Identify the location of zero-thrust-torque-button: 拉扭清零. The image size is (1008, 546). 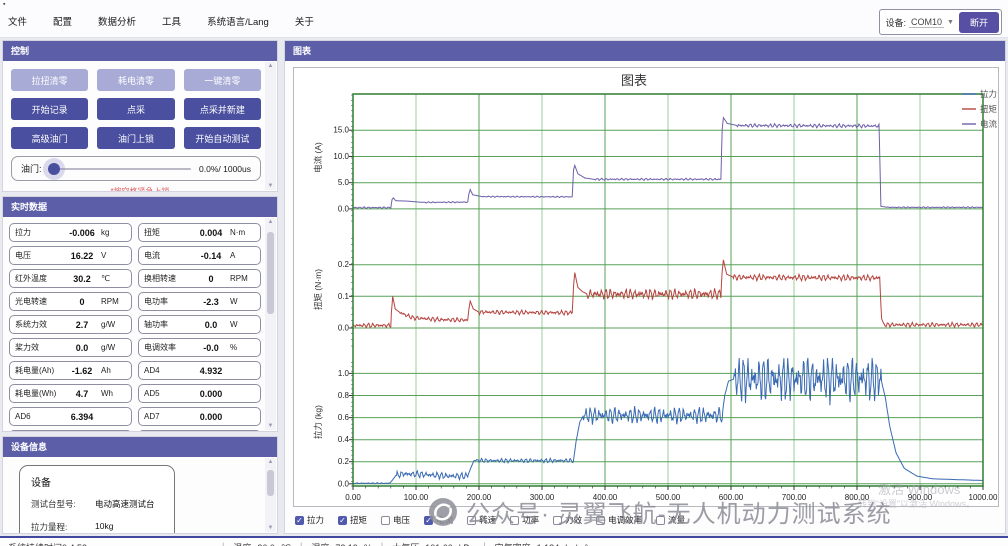
(50, 80).